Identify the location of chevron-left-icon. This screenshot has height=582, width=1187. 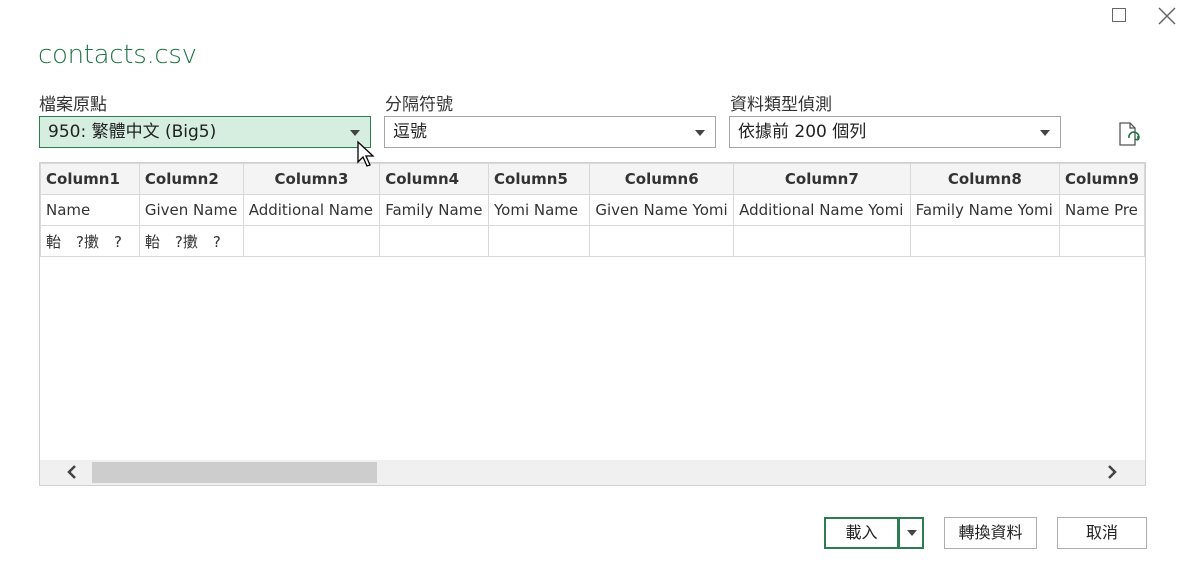
(72, 472).